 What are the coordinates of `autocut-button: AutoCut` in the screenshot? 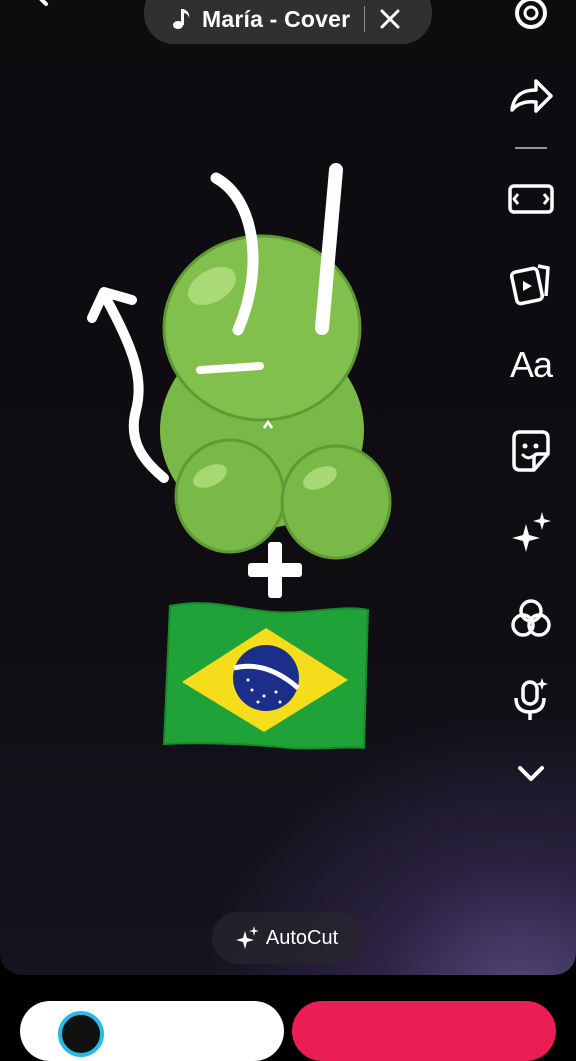 It's located at (287, 938).